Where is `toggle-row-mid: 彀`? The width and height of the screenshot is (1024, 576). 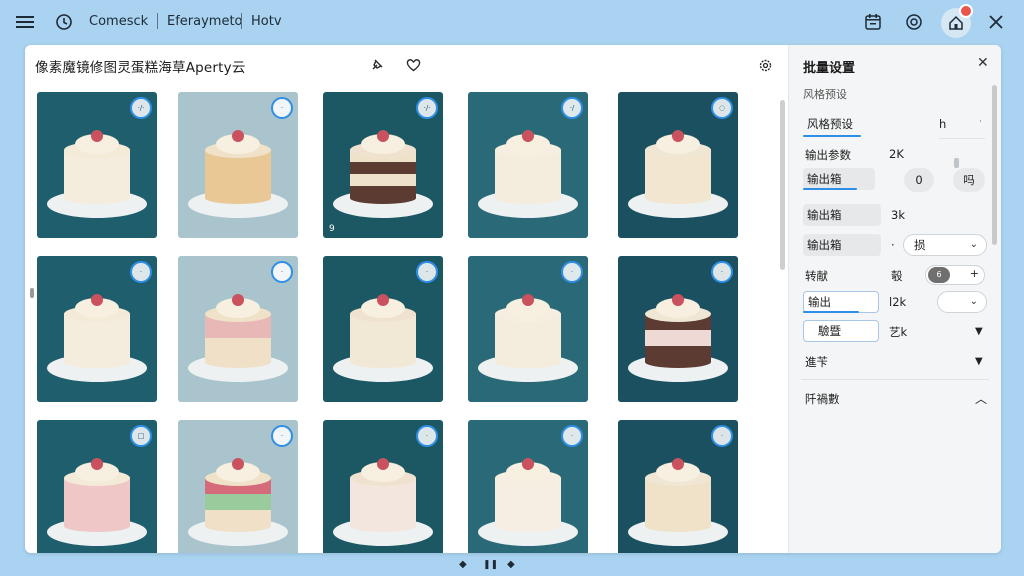
toggle-row-mid: 彀 is located at coordinates (897, 276).